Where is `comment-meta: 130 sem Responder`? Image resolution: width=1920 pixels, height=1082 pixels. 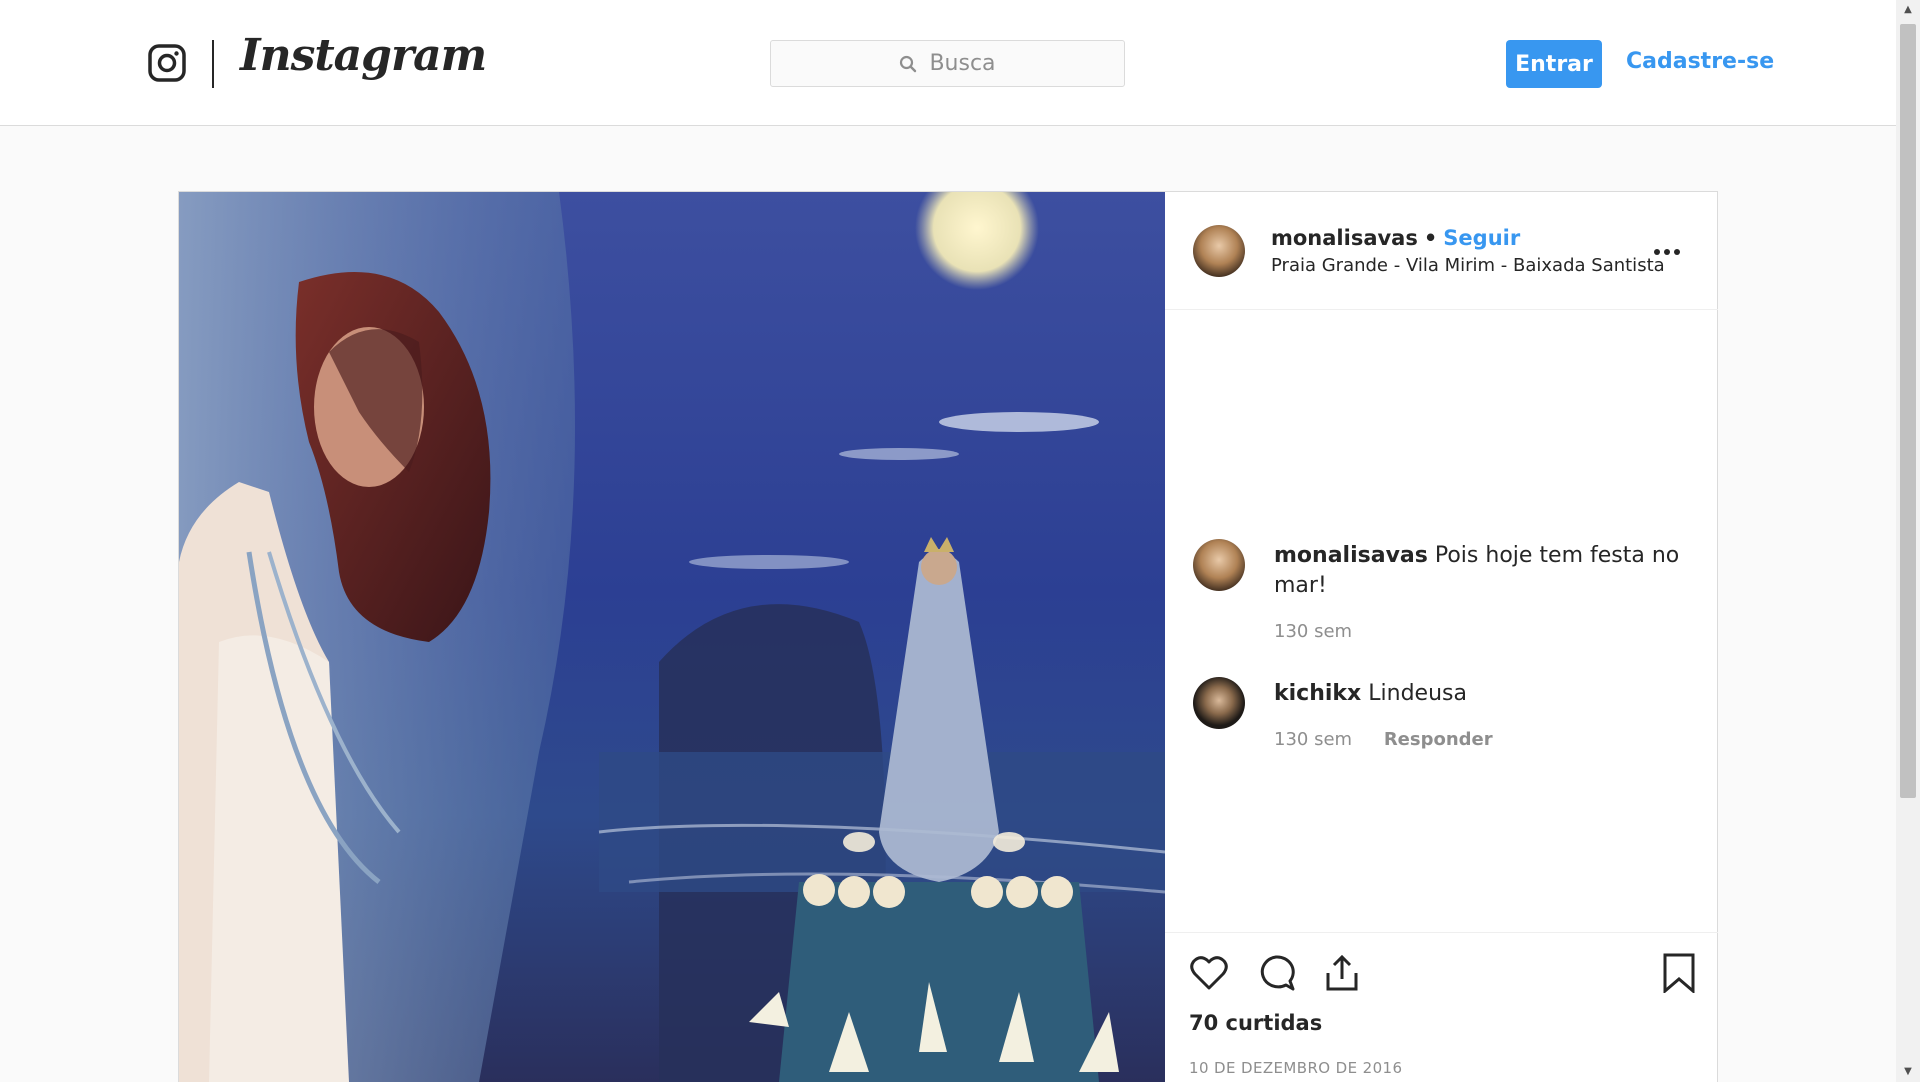
comment-meta: 130 sem Responder is located at coordinates (1383, 739).